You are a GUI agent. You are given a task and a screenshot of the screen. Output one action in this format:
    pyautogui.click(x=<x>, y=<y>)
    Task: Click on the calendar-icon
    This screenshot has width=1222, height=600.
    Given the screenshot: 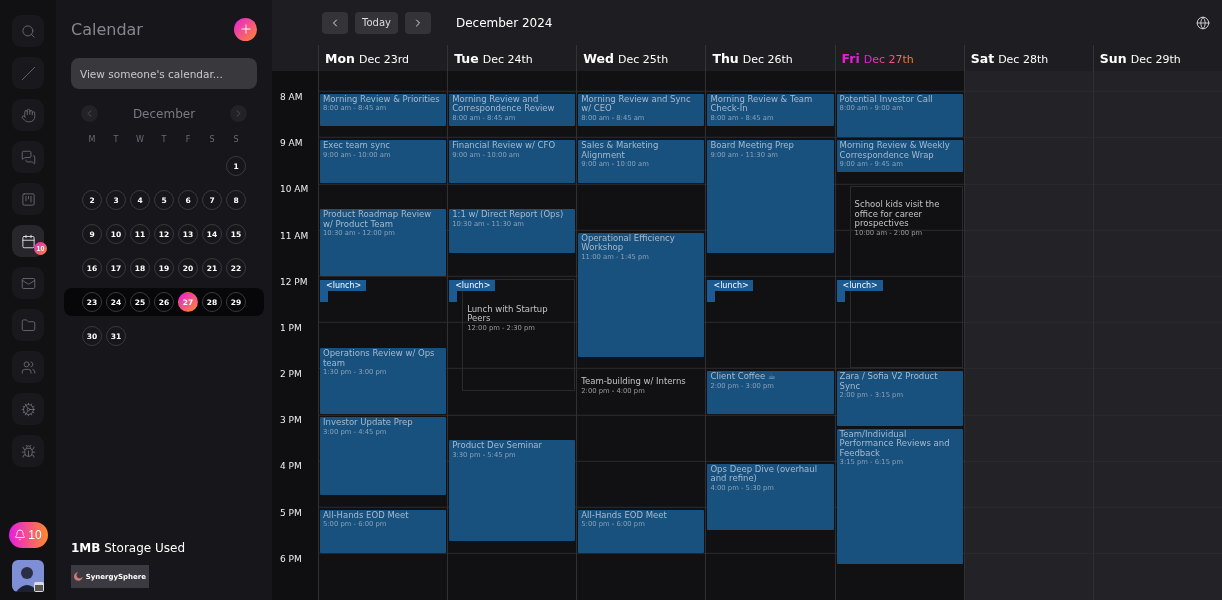 What is the action you would take?
    pyautogui.click(x=28, y=241)
    